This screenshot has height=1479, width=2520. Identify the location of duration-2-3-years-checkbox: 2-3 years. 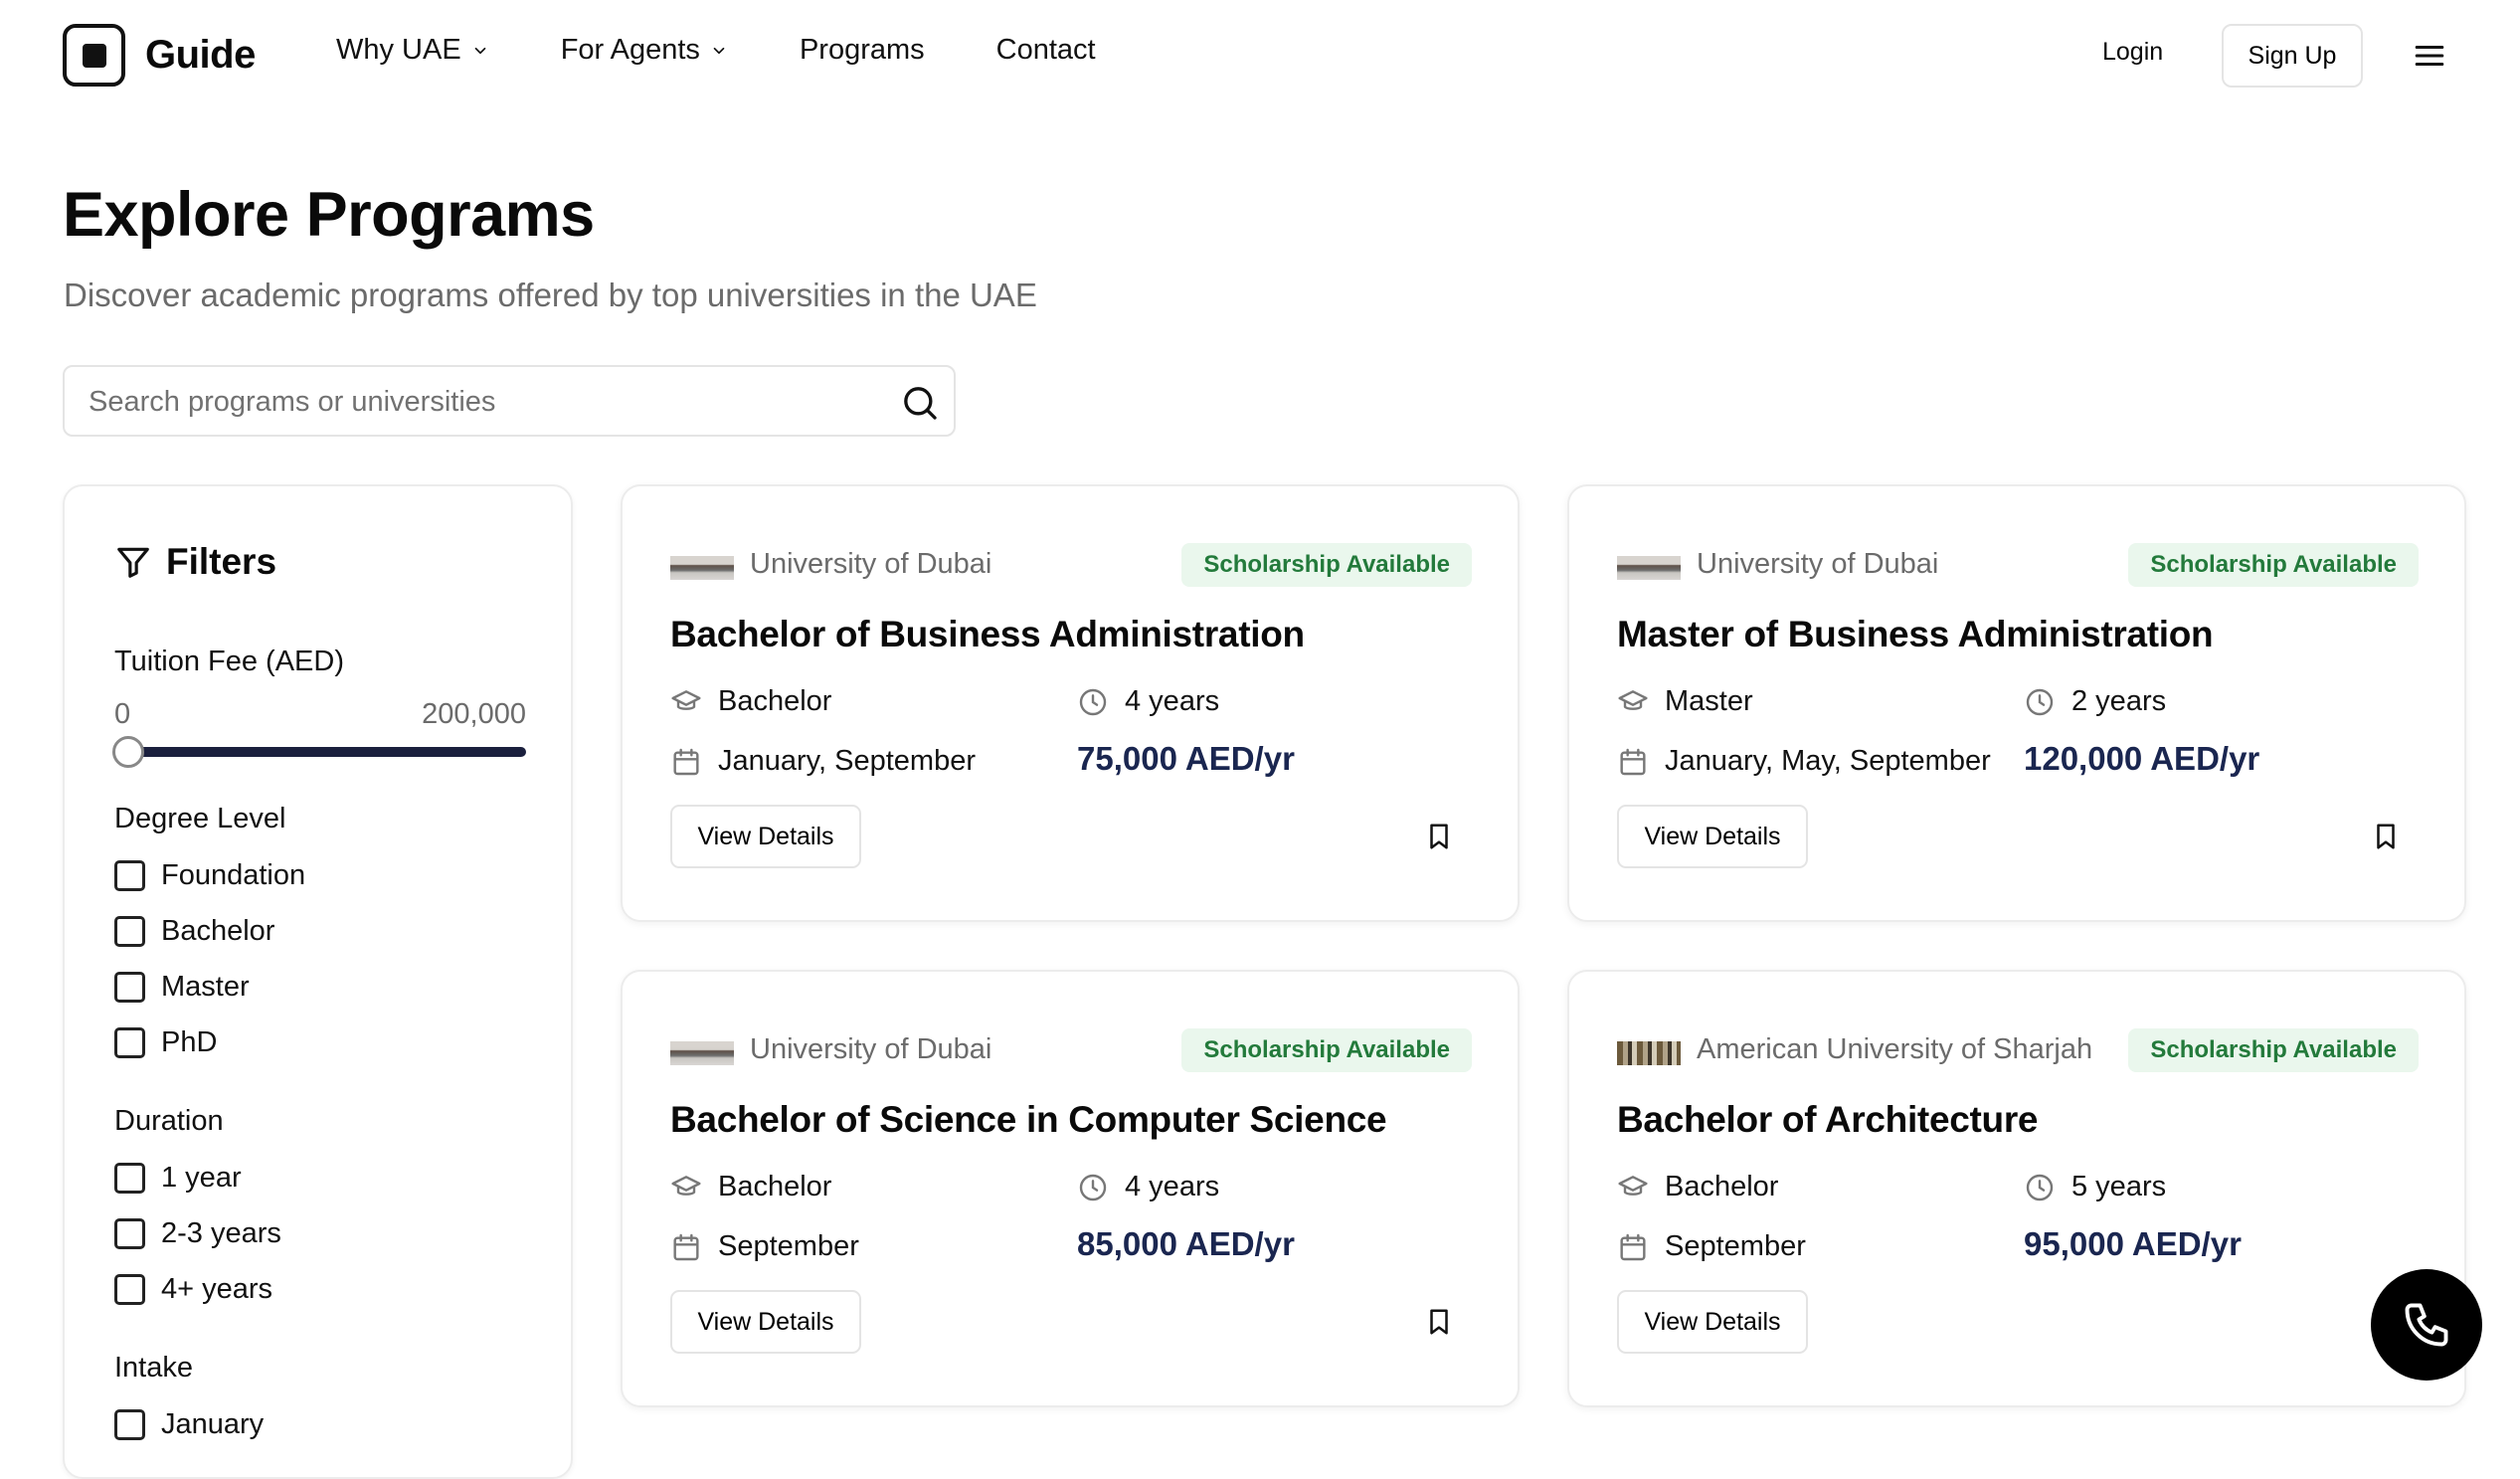
(197, 1234).